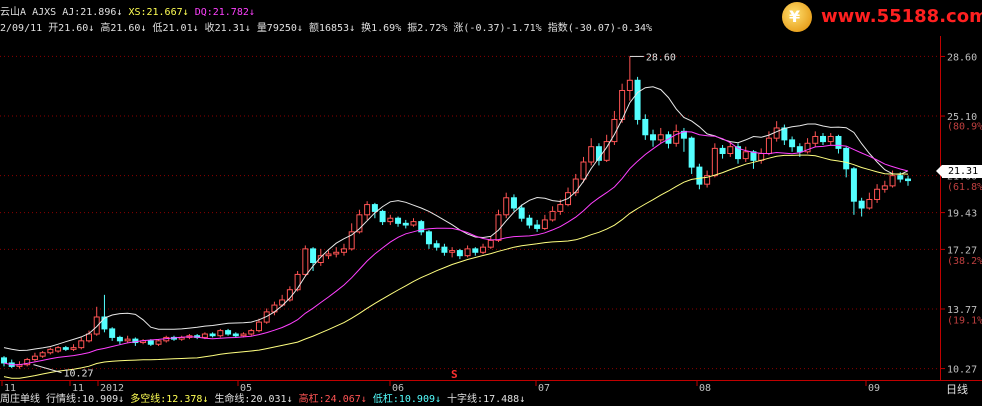 The image size is (982, 406). I want to click on footer-indicator-name: 周庄单线, so click(20, 399).